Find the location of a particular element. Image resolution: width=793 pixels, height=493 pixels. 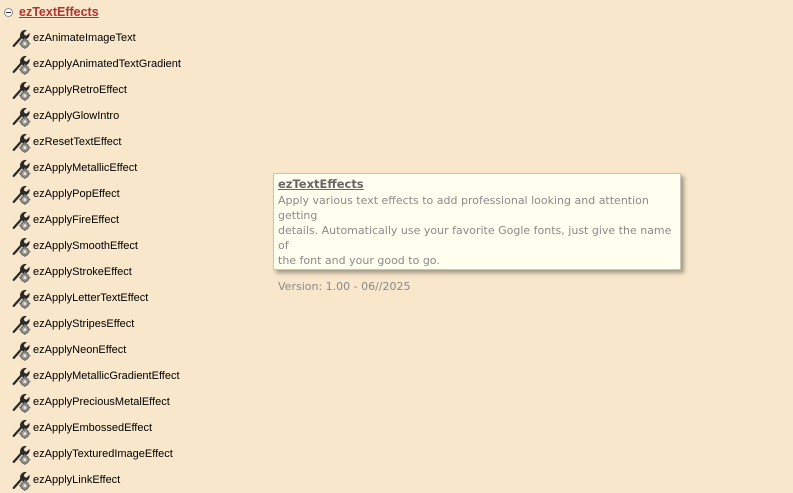

tree-root-label: ezTextEffects is located at coordinates (59, 12).